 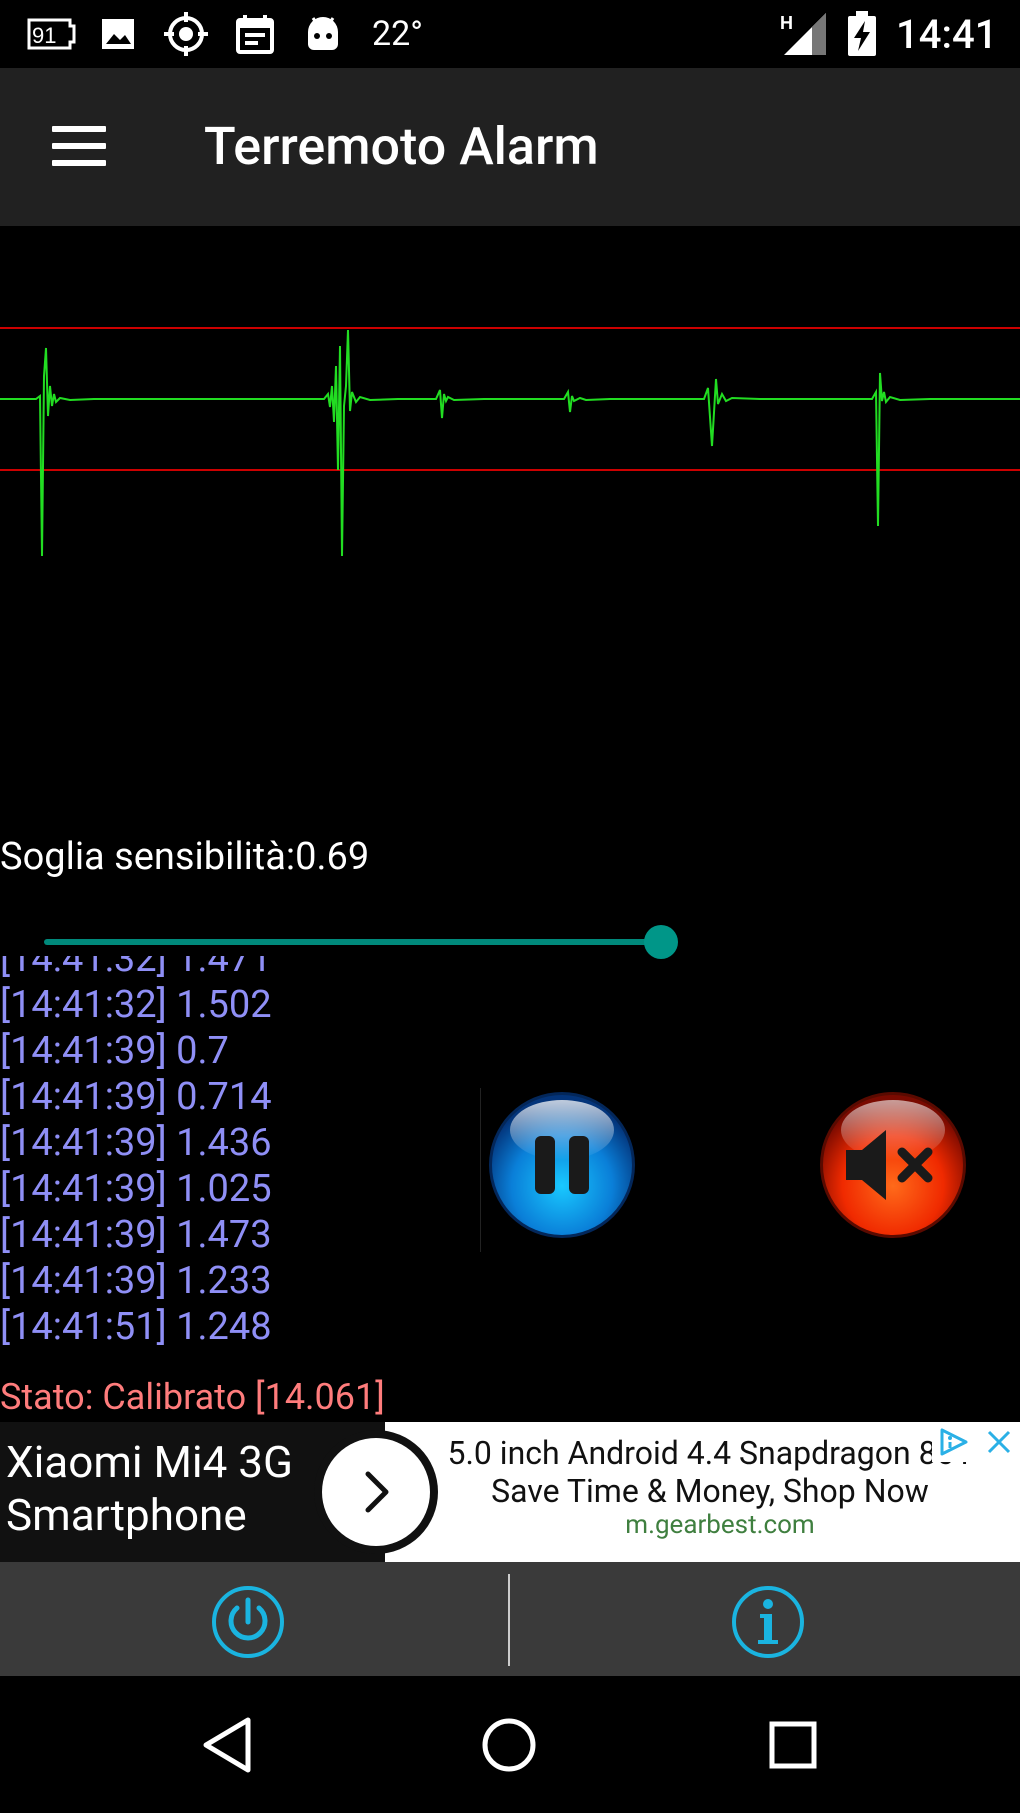 I want to click on hamburger-menu-icon, so click(x=80, y=146).